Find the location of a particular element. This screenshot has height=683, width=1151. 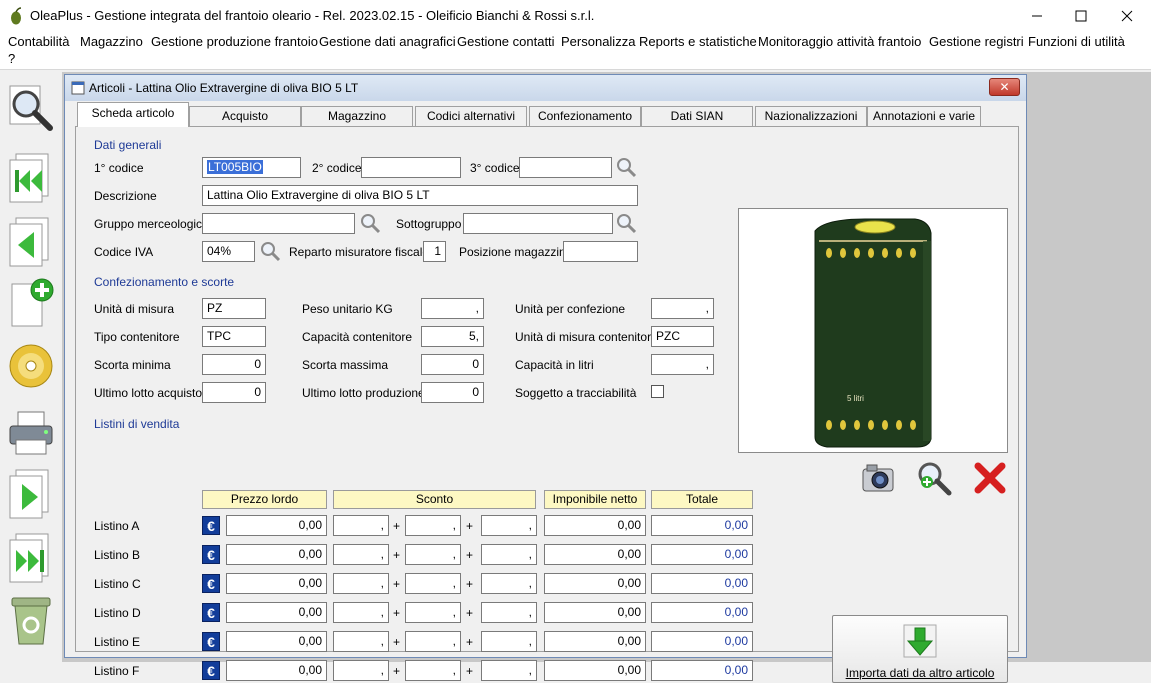

subgroup-field is located at coordinates (538, 223).